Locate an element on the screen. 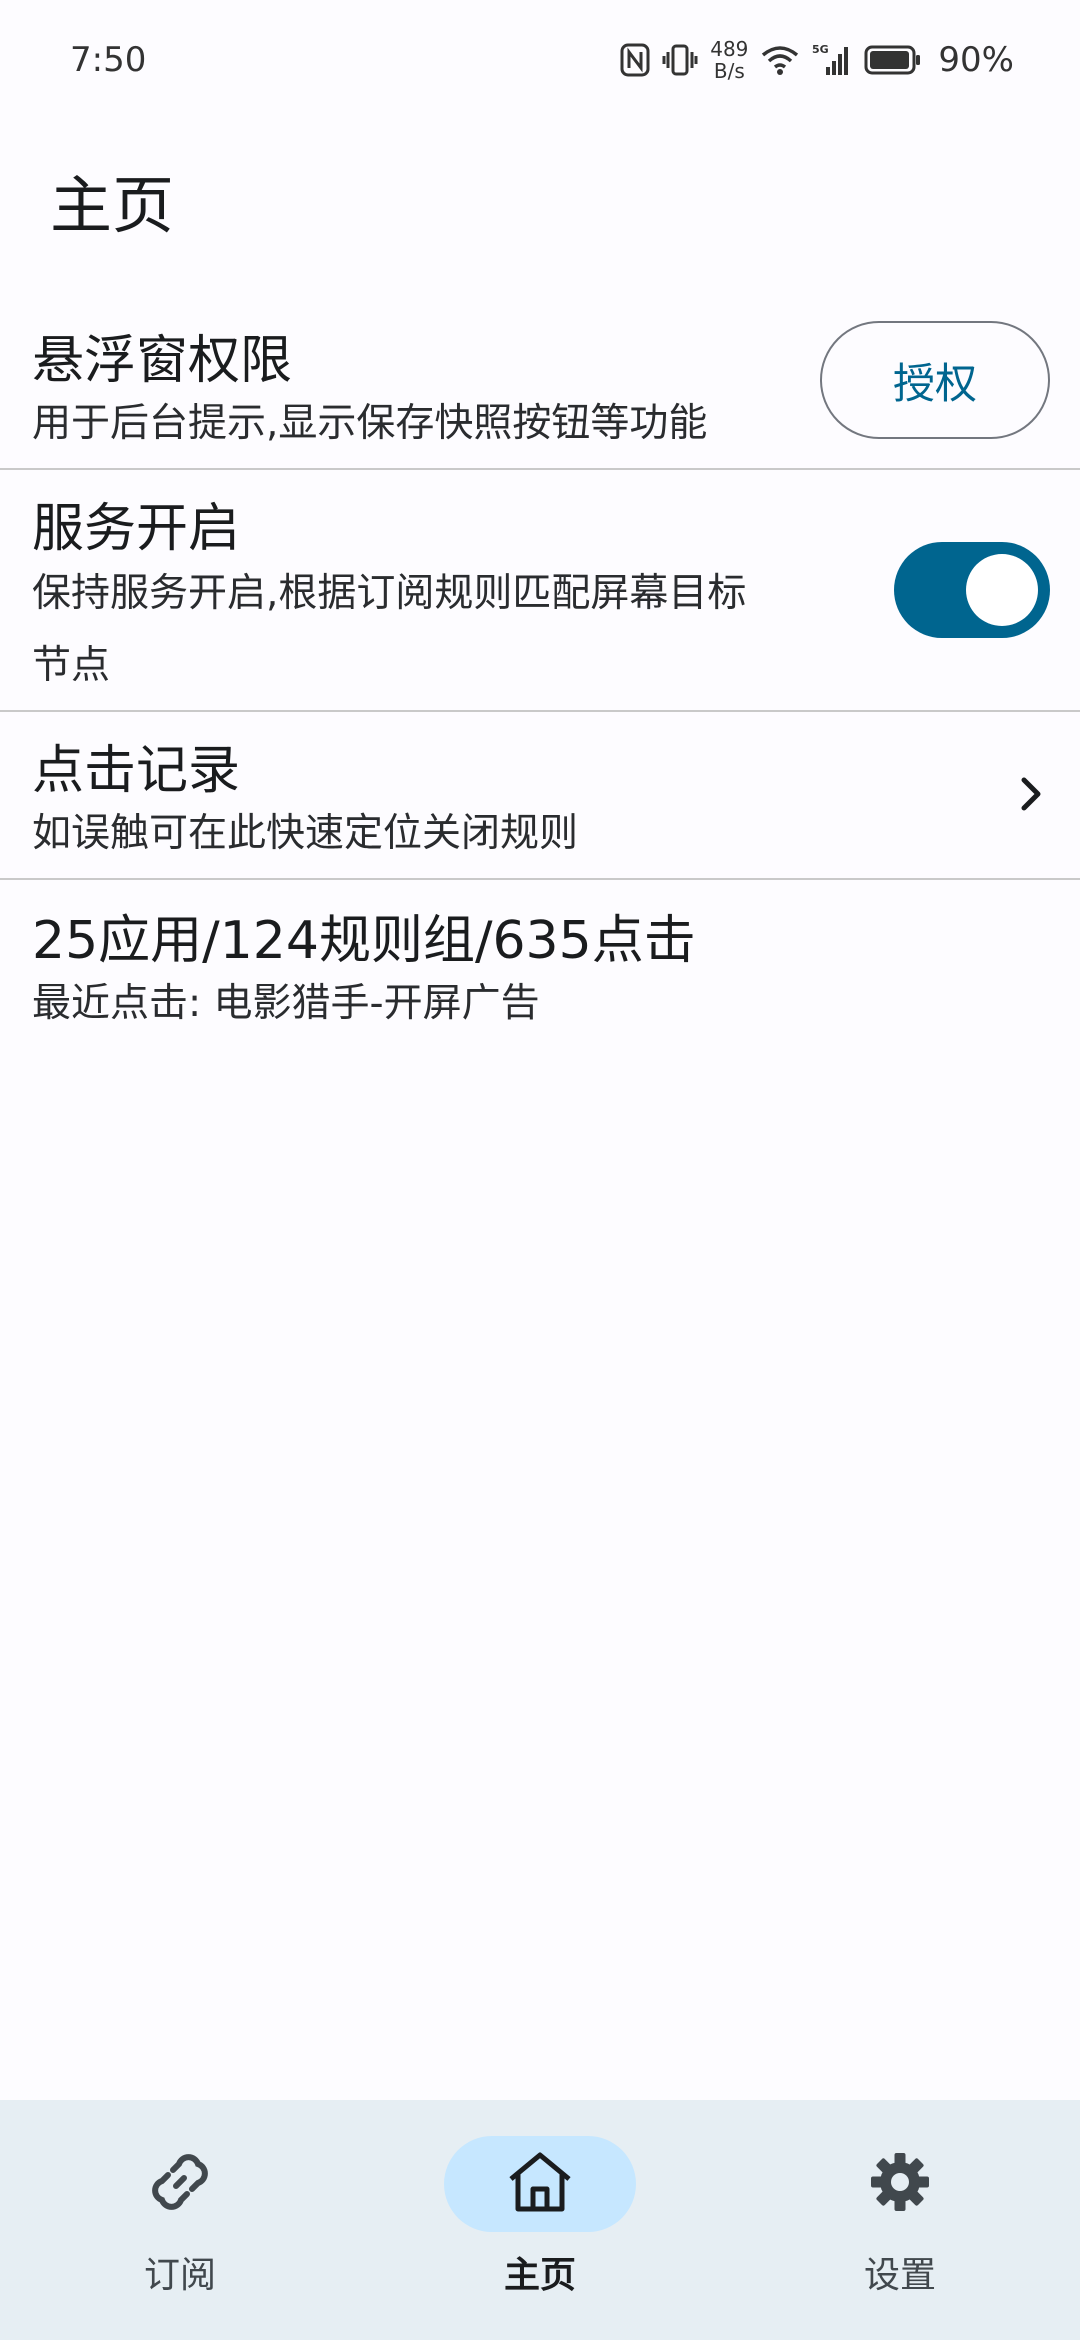  network-speed: 489 B/s is located at coordinates (729, 60).